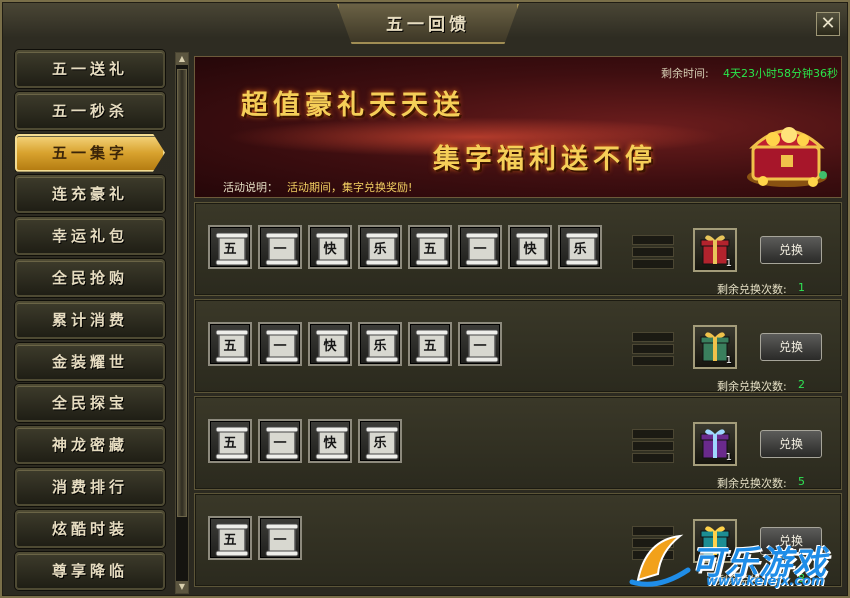 This screenshot has height=598, width=850. I want to click on banner-slogan-1: 超值豪礼天天送, so click(353, 105).